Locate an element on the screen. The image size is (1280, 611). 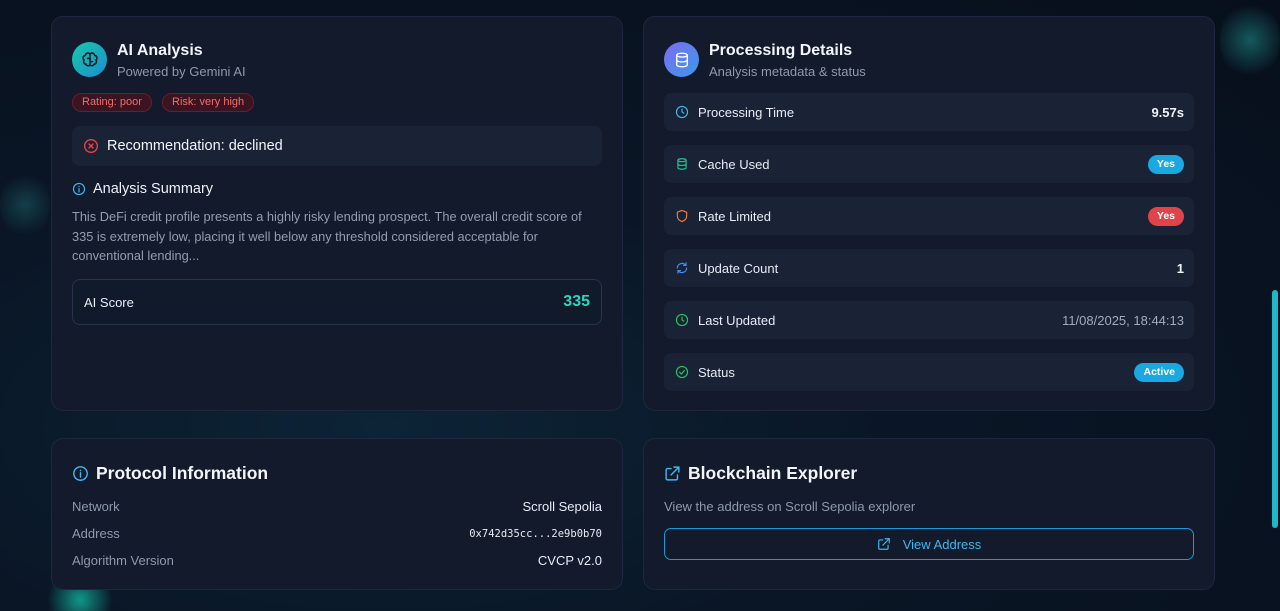
rate-limited-badge: Yes is located at coordinates (1165, 216).